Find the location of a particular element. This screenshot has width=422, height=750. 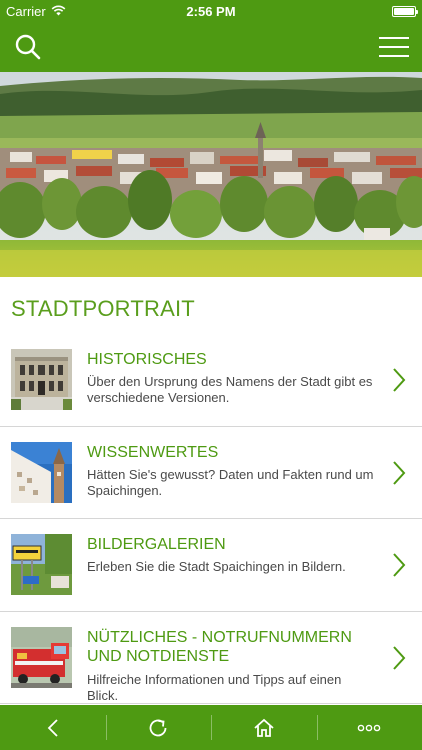

refresh-button is located at coordinates (158, 727).